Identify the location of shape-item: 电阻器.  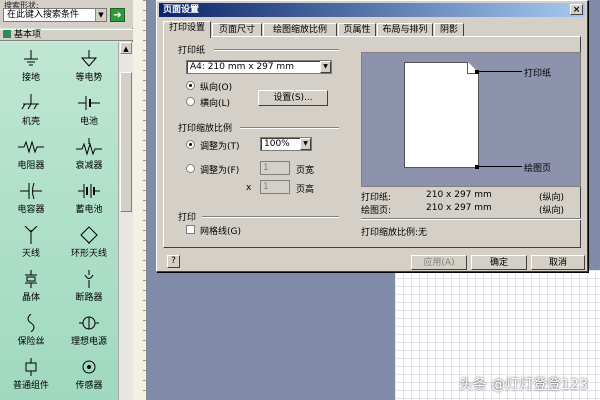
(31, 154).